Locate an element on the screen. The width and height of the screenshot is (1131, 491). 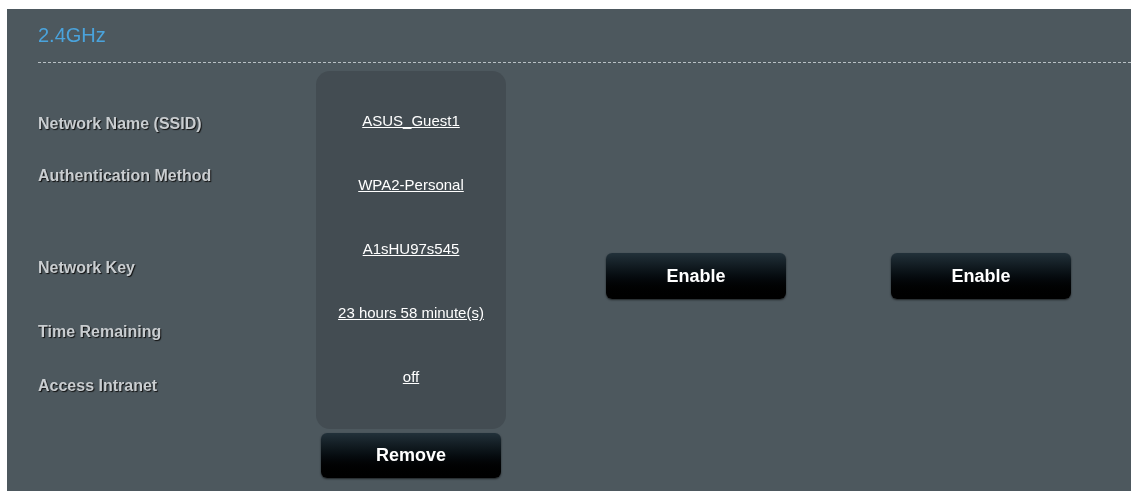
value-link: 23 hours 58 minute(s) is located at coordinates (411, 333).